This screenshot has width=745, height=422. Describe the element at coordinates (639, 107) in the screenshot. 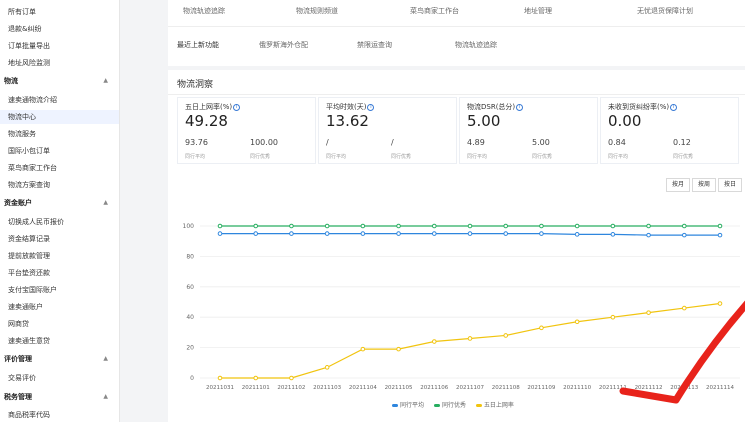

I see `metric-label: 未收到货纠纷率(%)` at that location.